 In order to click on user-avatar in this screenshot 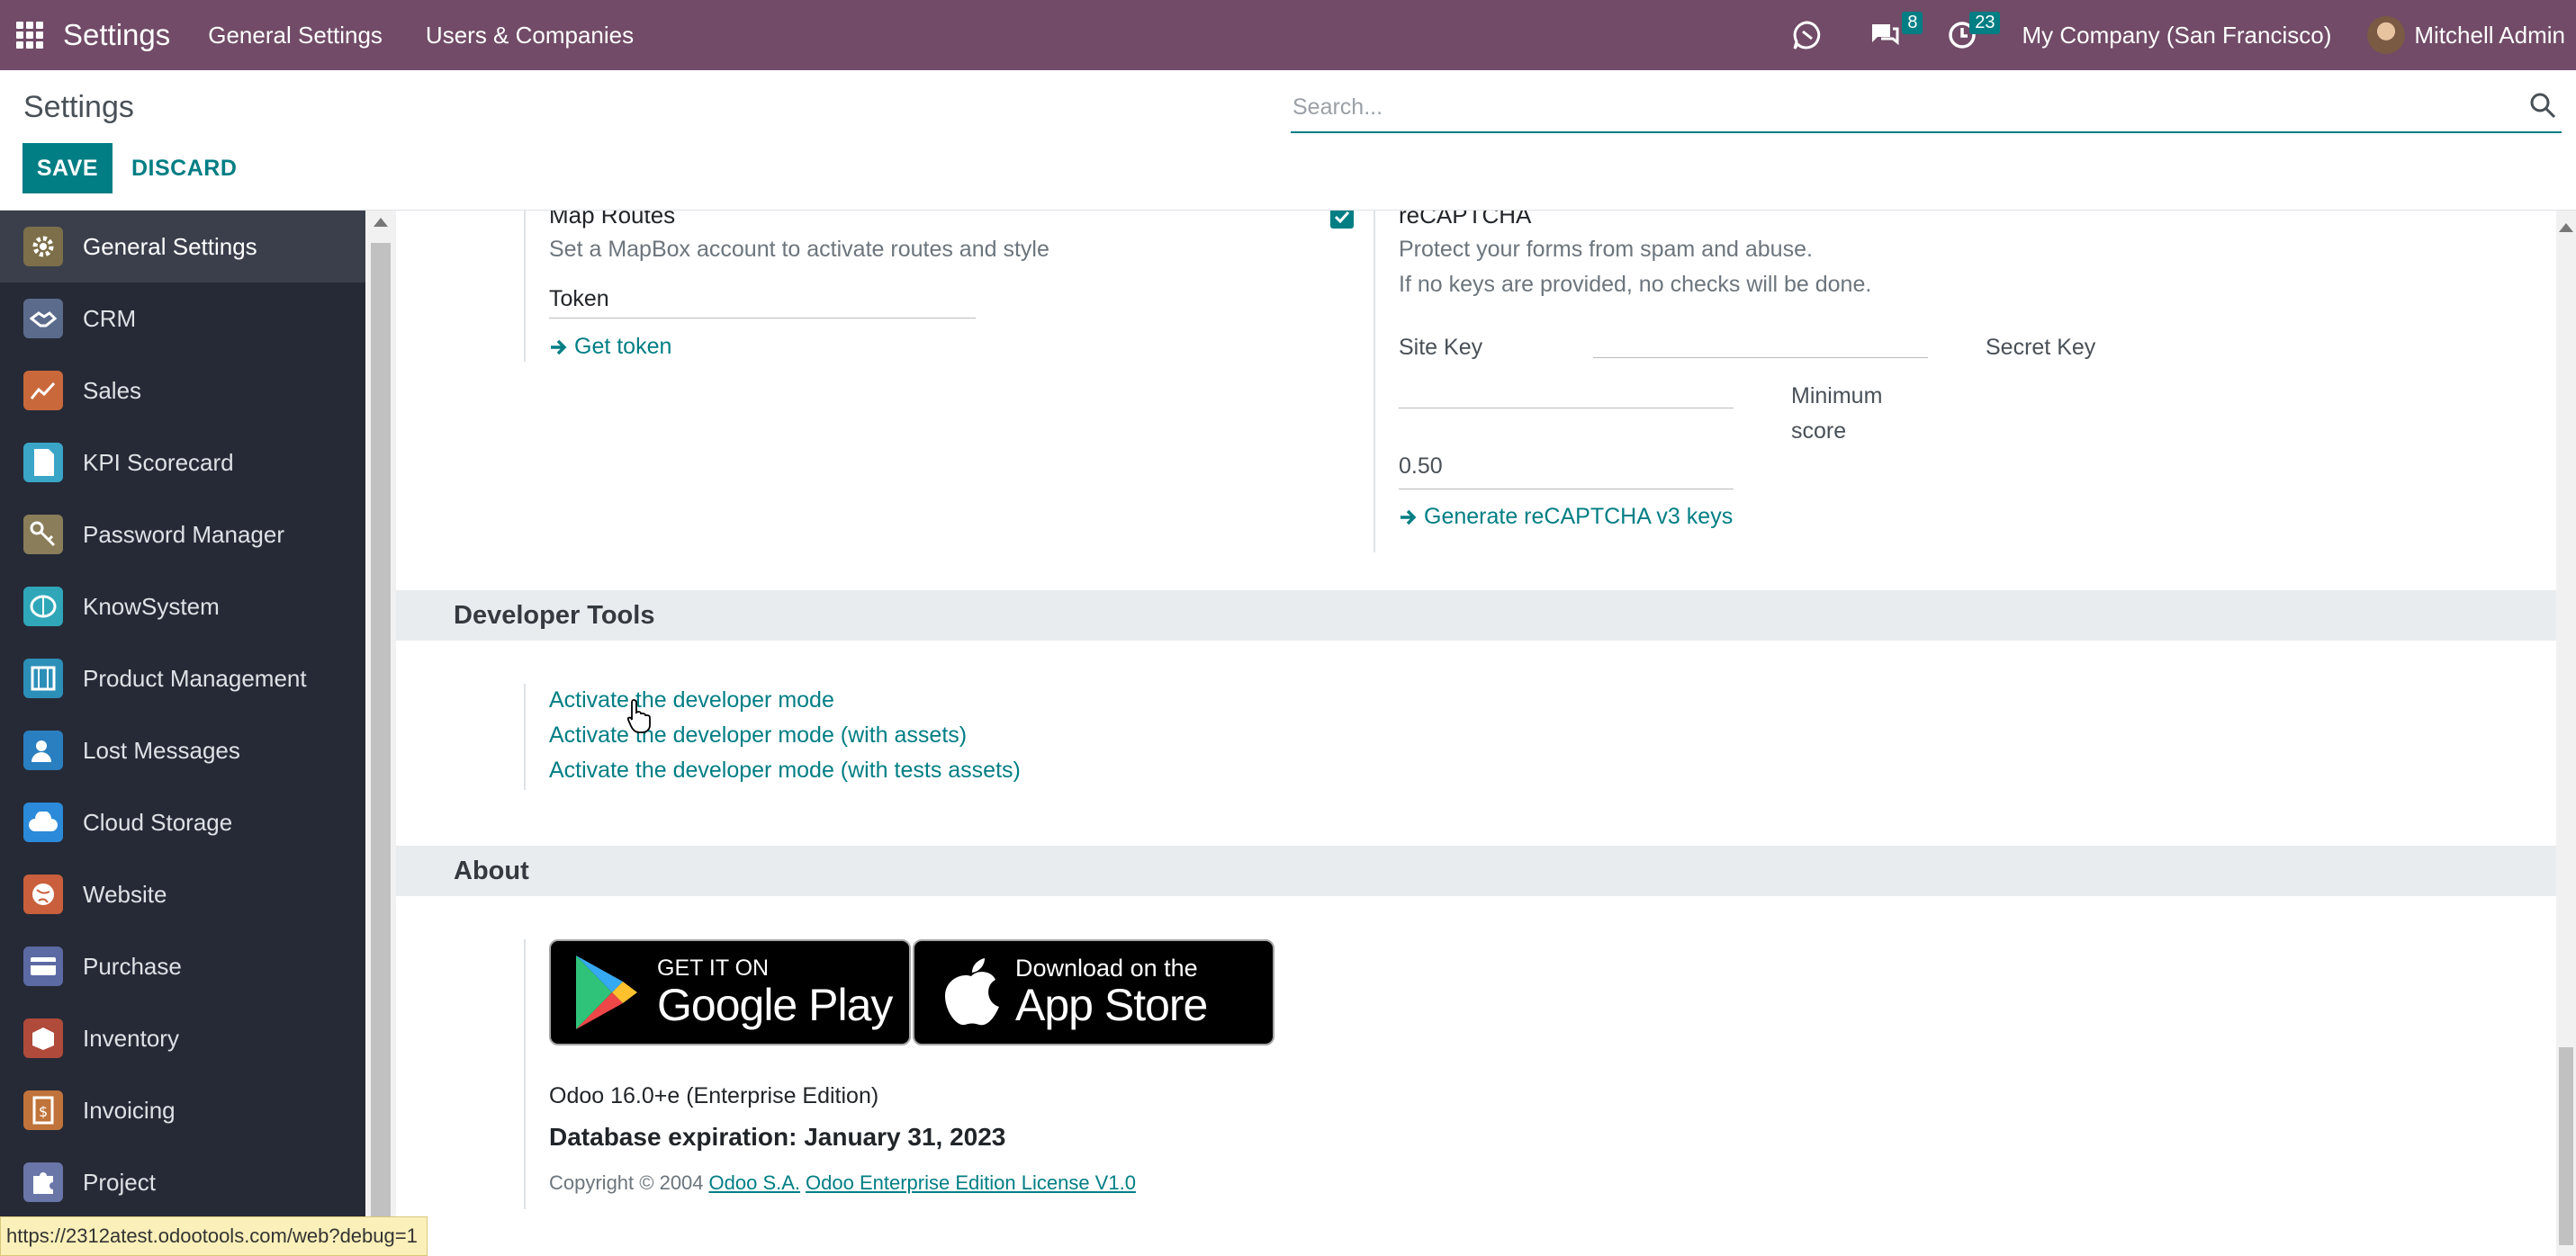, I will do `click(2386, 35)`.